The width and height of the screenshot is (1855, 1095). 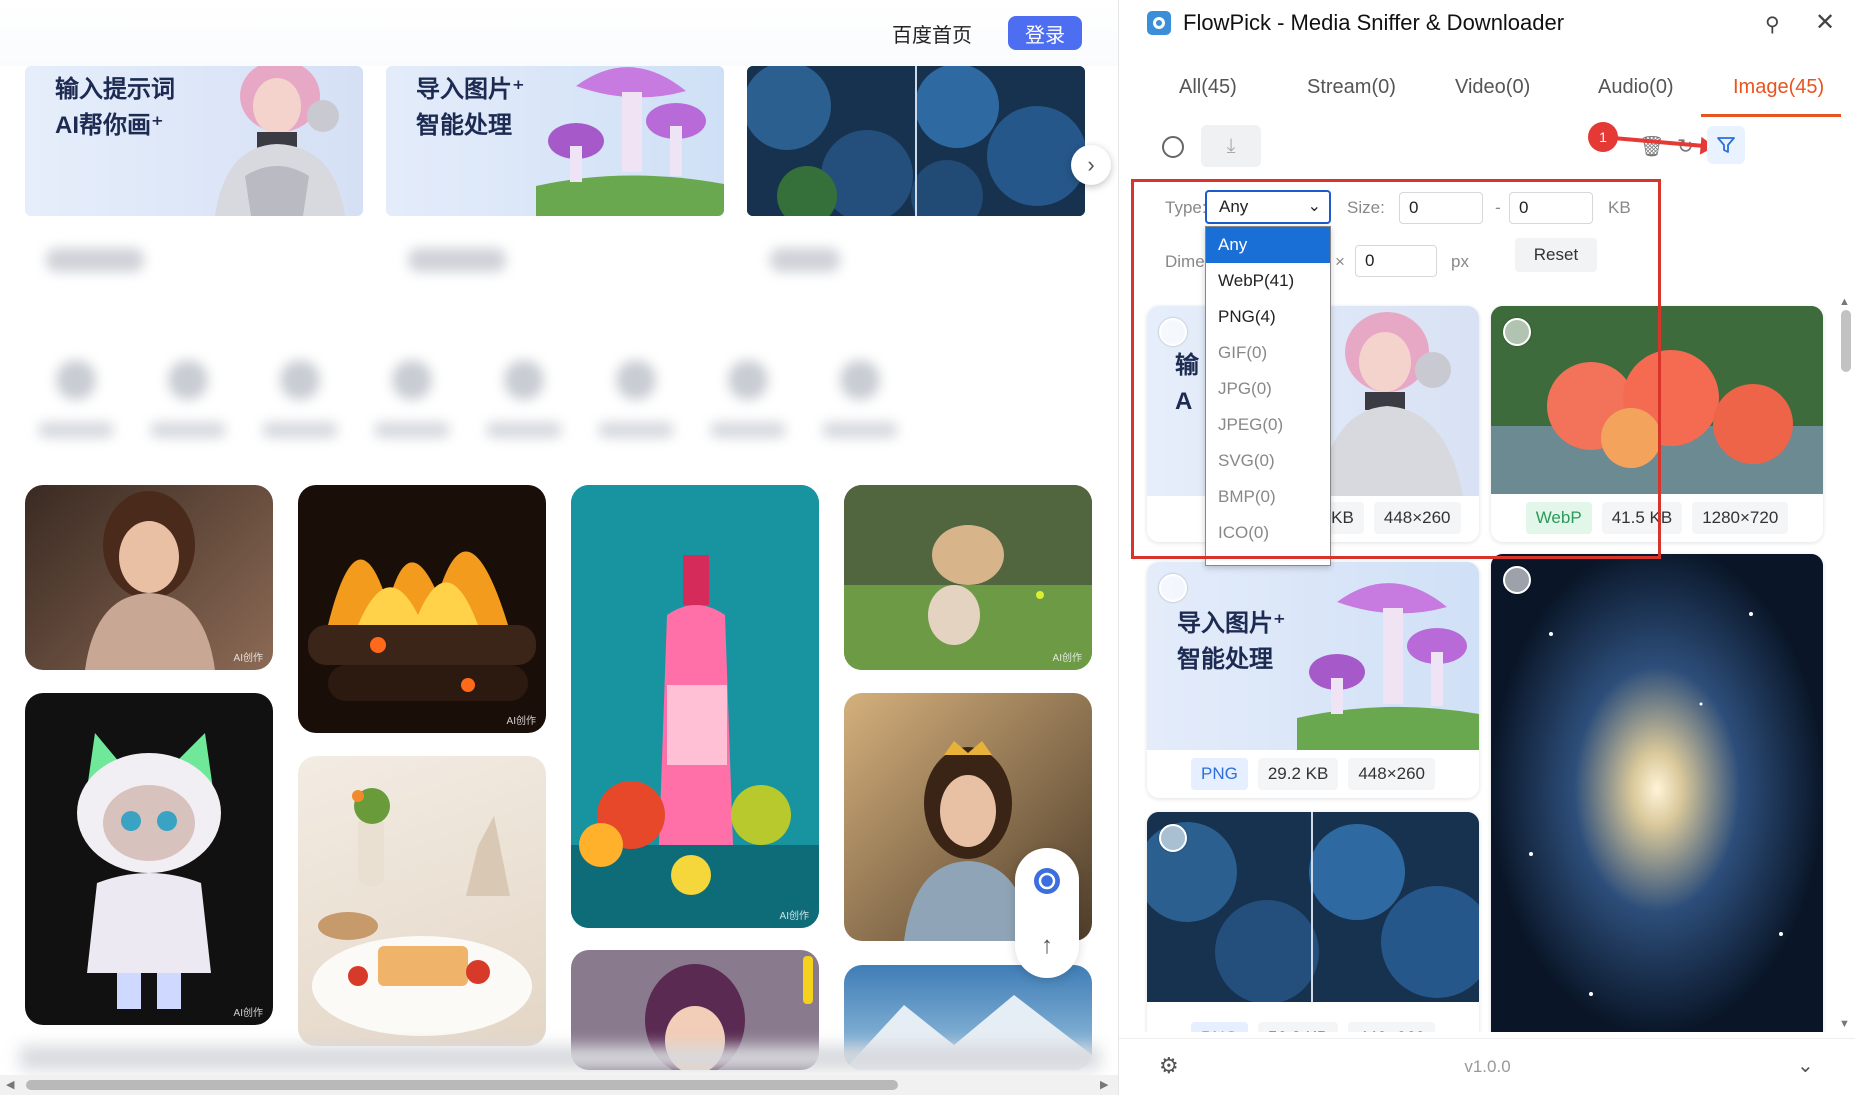 I want to click on close-icon: ✕, so click(x=1825, y=22).